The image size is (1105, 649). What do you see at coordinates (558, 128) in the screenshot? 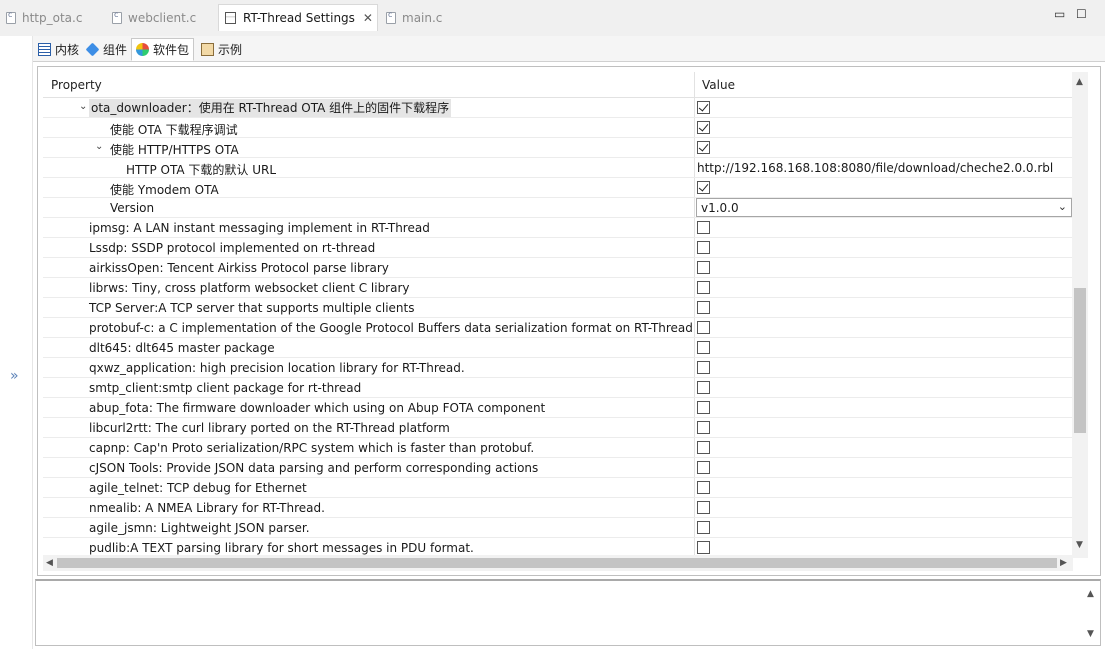
I see `table-row: 使能 OTA 下载程序调试` at bounding box center [558, 128].